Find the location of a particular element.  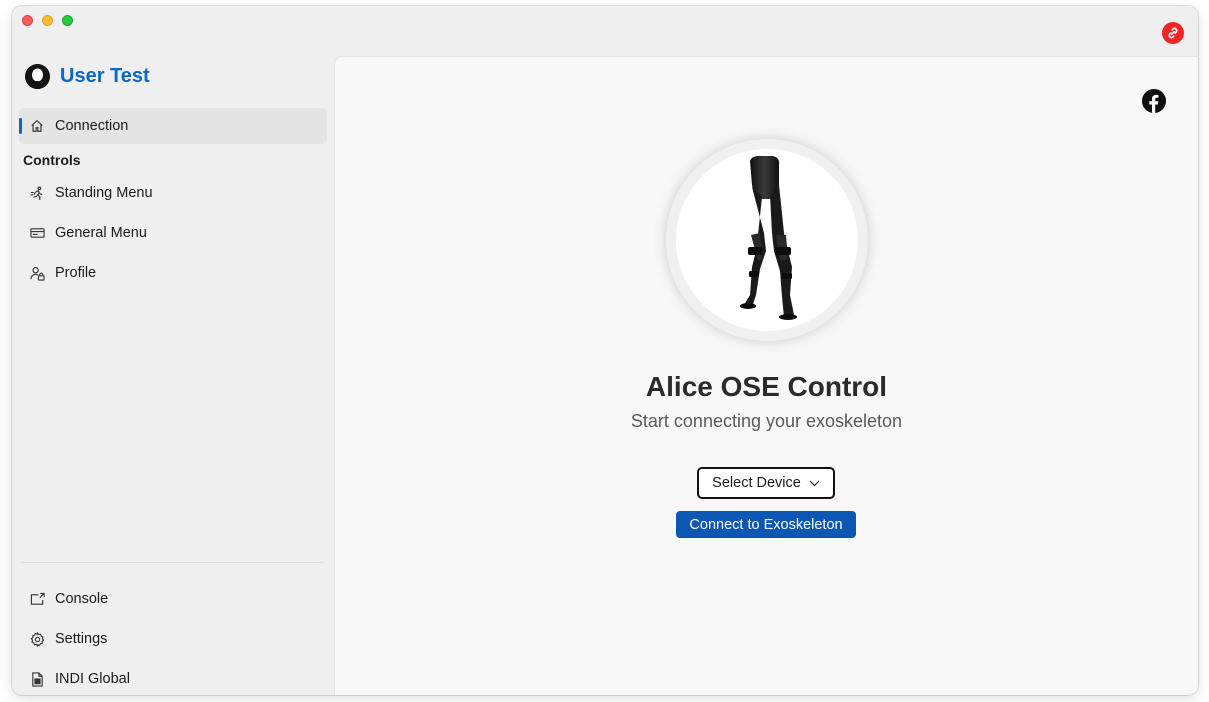

sidebar-item-standing-menu: Standing Menu is located at coordinates (173, 193).